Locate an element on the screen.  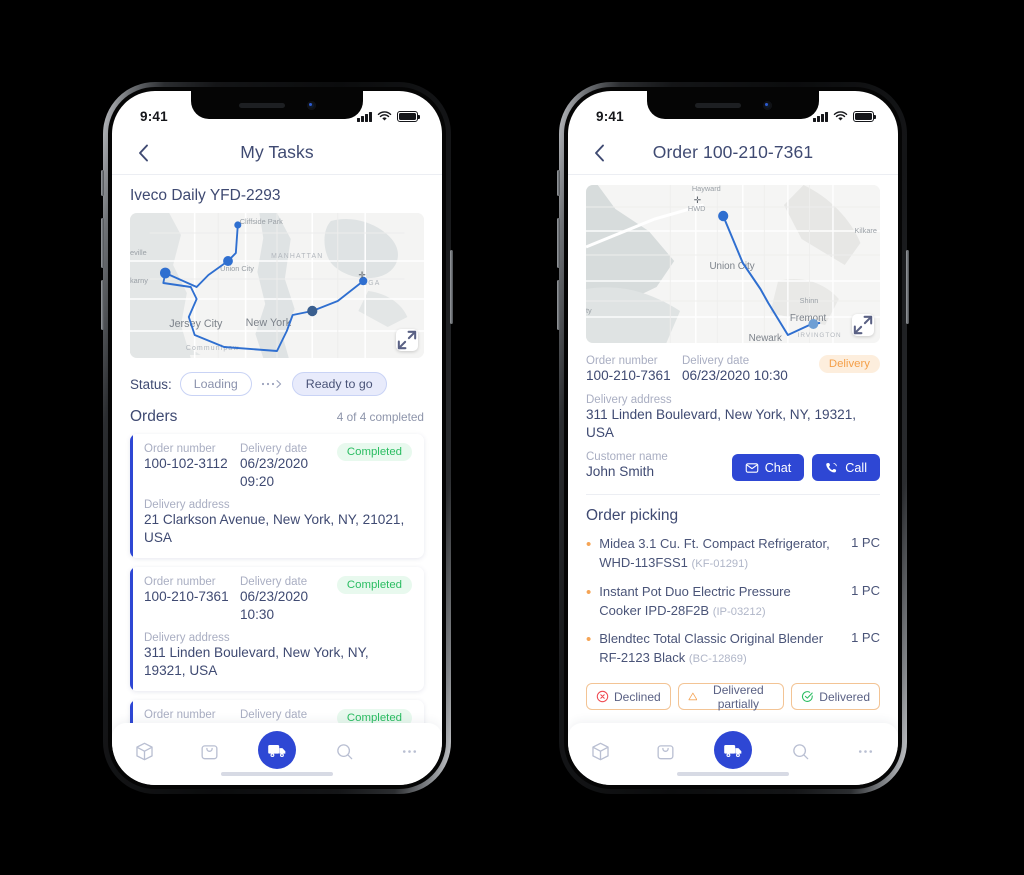
customer-row: Customer name John Smith Chat Call is located at coordinates (733, 466).